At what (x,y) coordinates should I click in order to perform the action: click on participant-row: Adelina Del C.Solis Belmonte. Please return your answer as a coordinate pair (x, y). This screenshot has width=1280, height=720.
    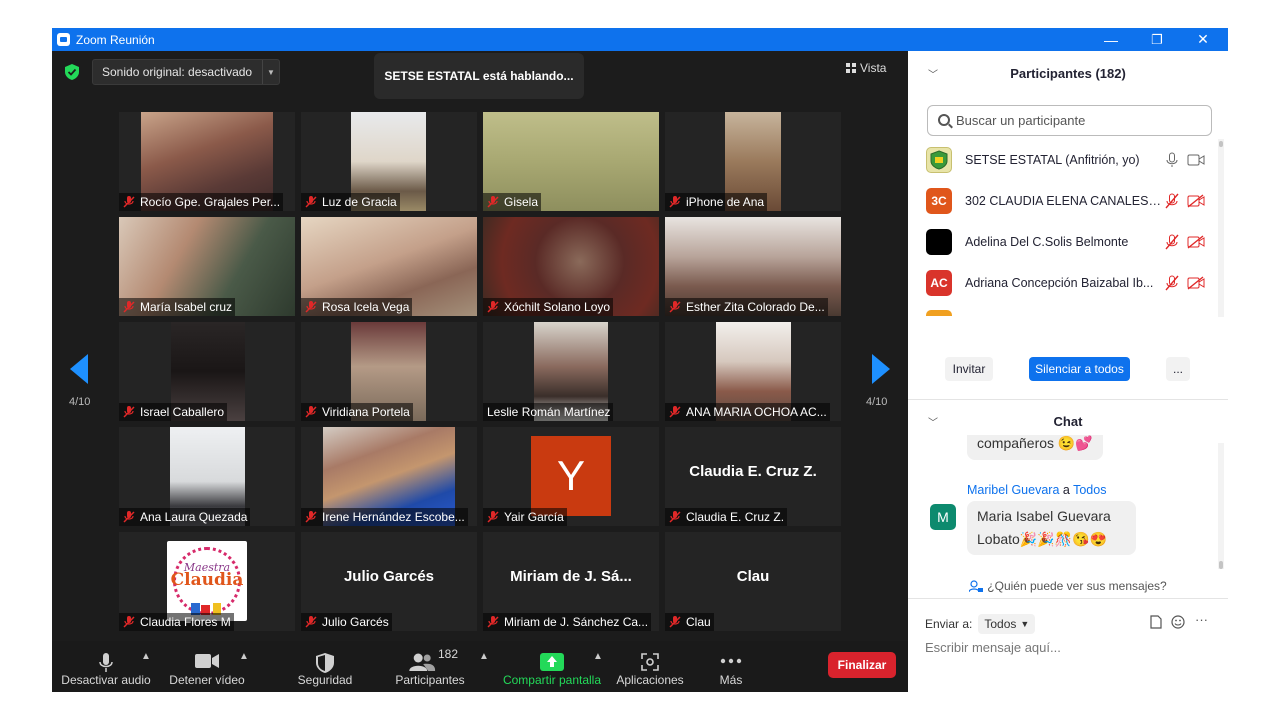
    Looking at the image, I should click on (1063, 241).